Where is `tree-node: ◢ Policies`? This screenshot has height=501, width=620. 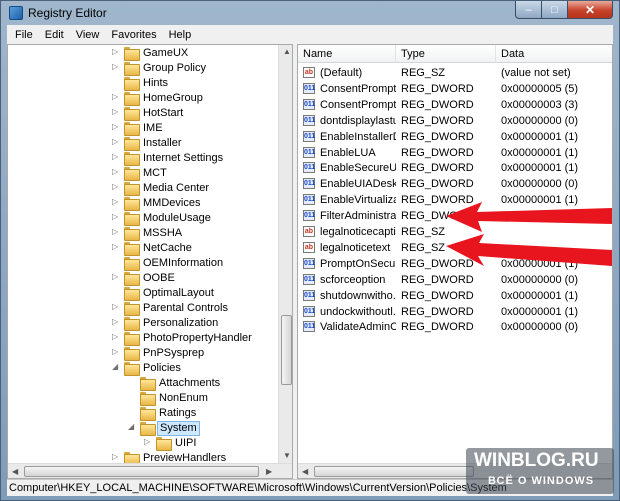
tree-node: ◢ Policies is located at coordinates (143, 368).